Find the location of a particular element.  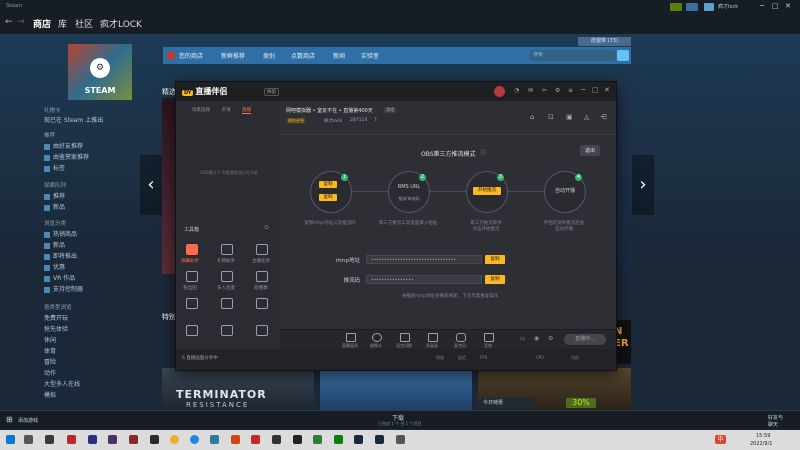

search-icon is located at coordinates (623, 55).